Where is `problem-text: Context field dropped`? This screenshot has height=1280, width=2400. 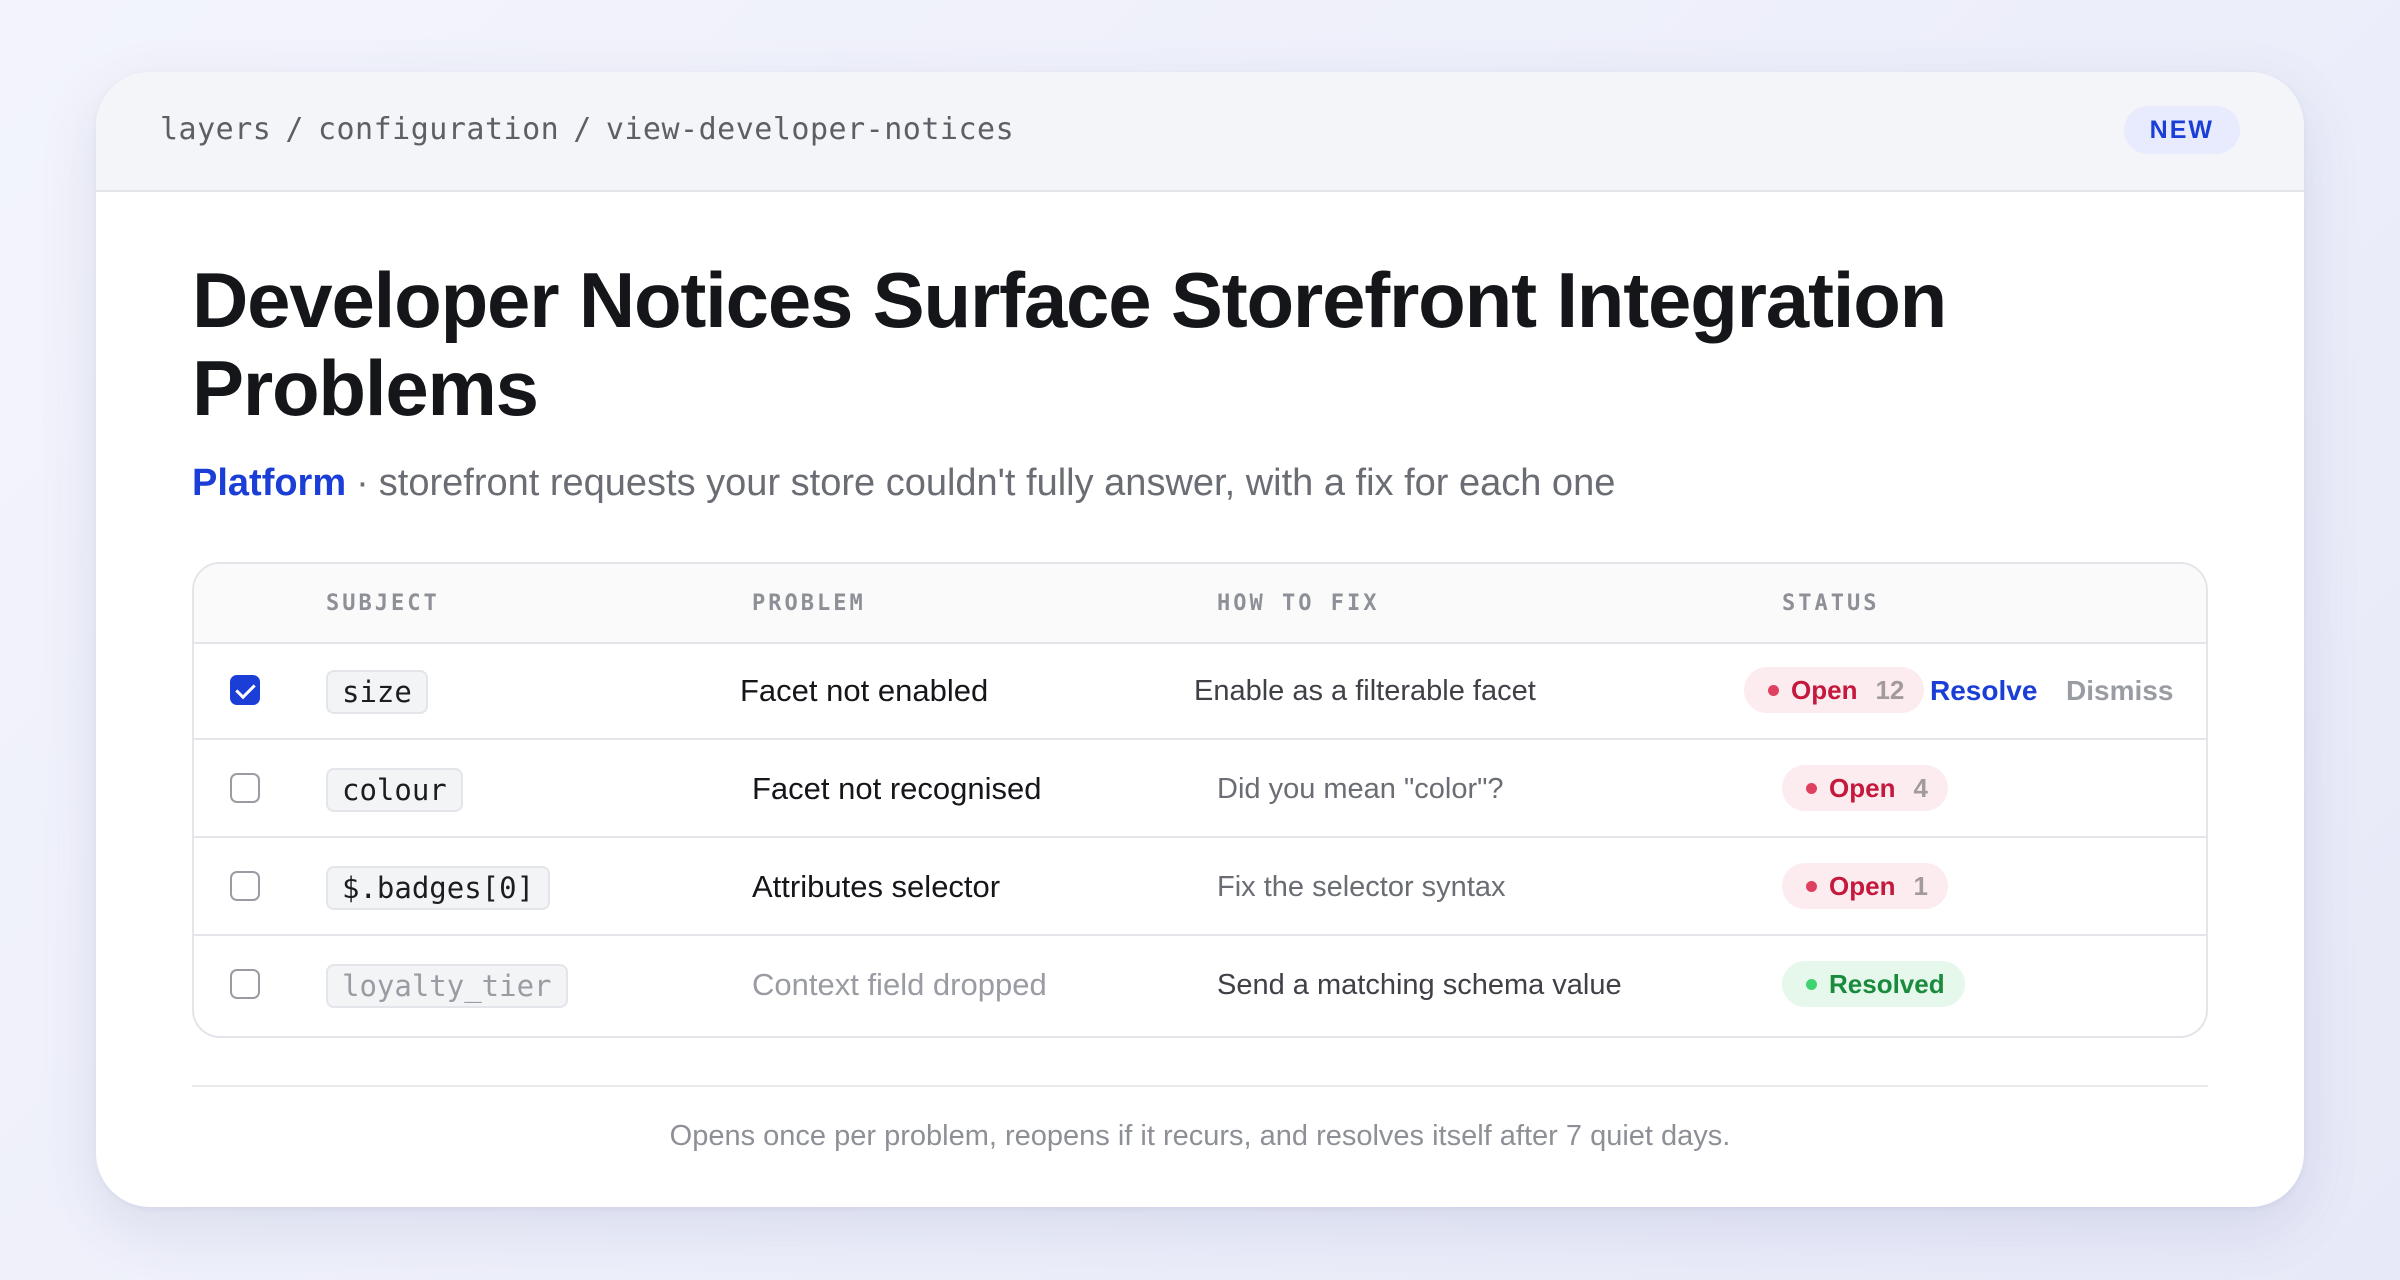 problem-text: Context field dropped is located at coordinates (899, 984).